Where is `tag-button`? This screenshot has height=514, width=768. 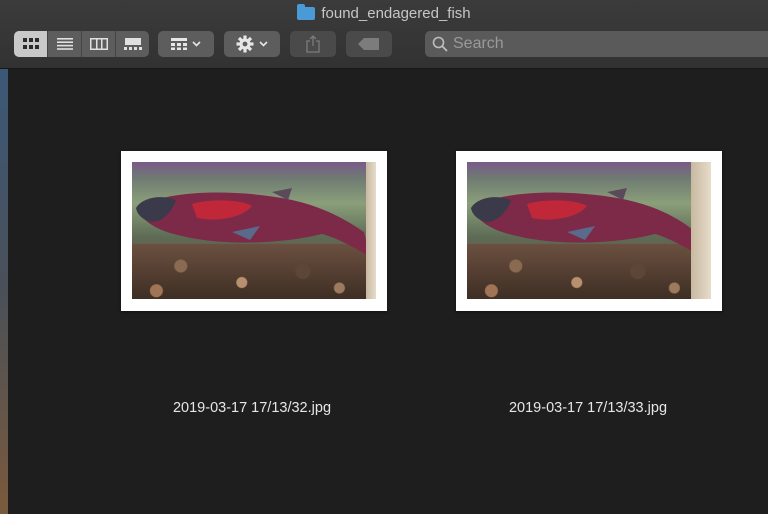 tag-button is located at coordinates (369, 44).